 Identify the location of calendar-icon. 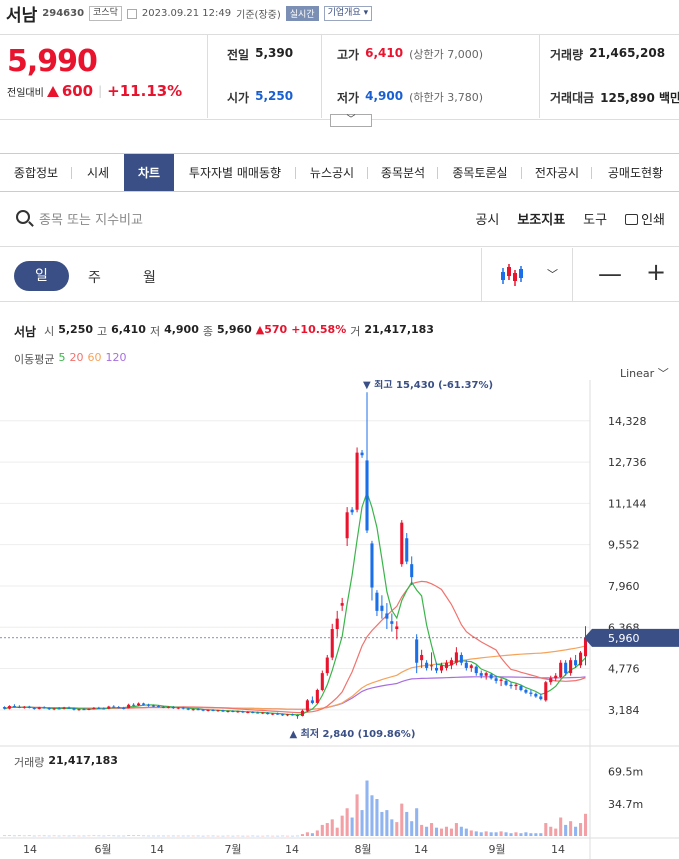
(131, 14).